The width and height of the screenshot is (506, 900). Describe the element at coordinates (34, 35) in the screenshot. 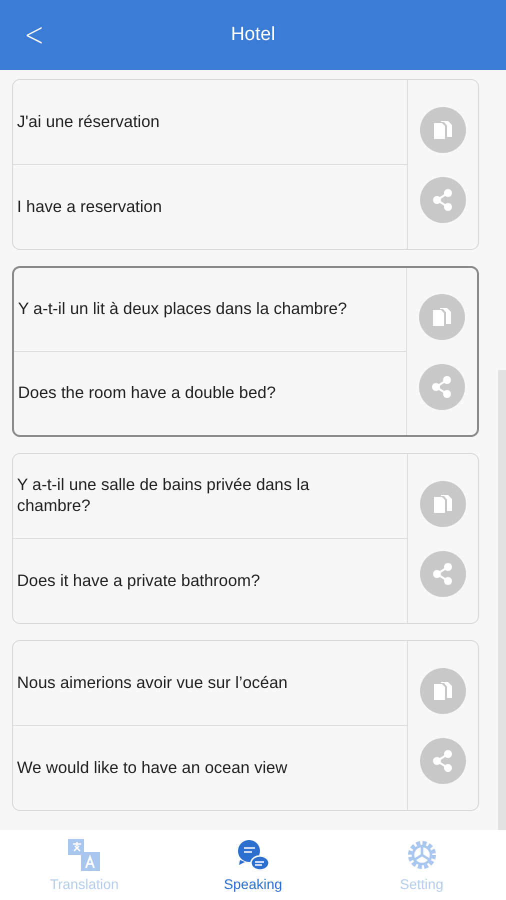

I see `back-button: <` at that location.